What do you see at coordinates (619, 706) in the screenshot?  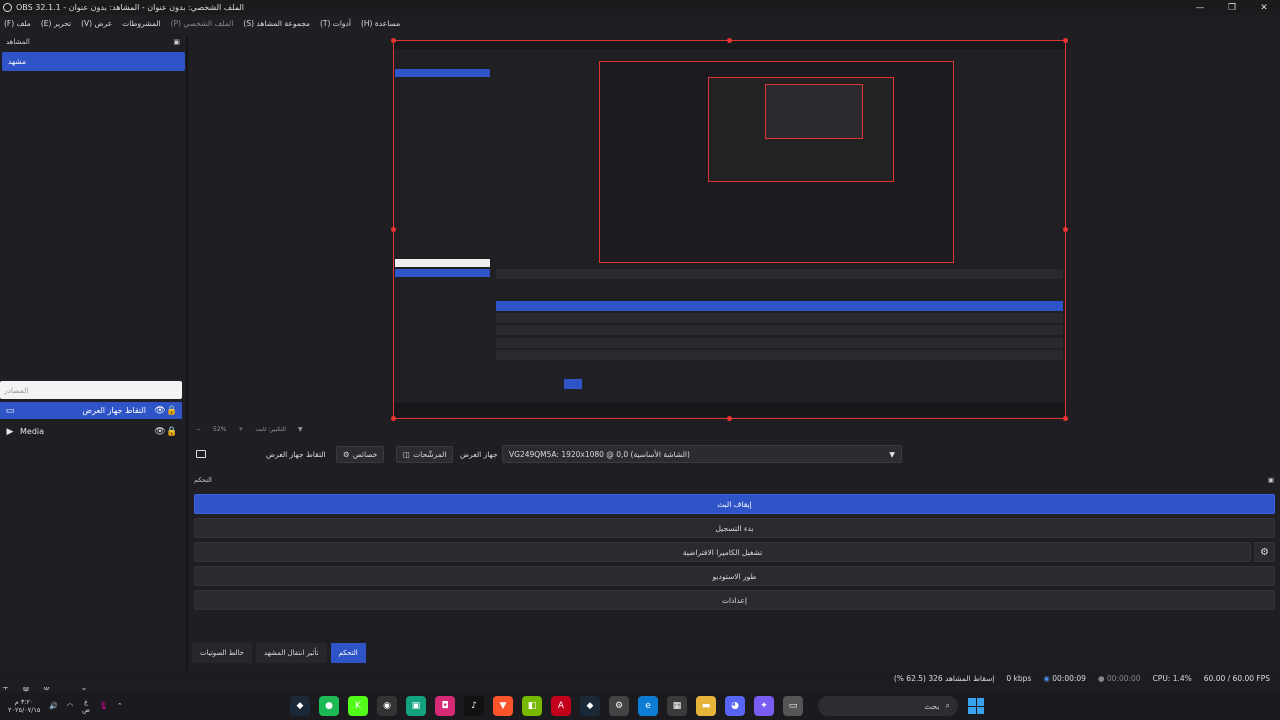 I see `settings-app-icon: ⚙` at bounding box center [619, 706].